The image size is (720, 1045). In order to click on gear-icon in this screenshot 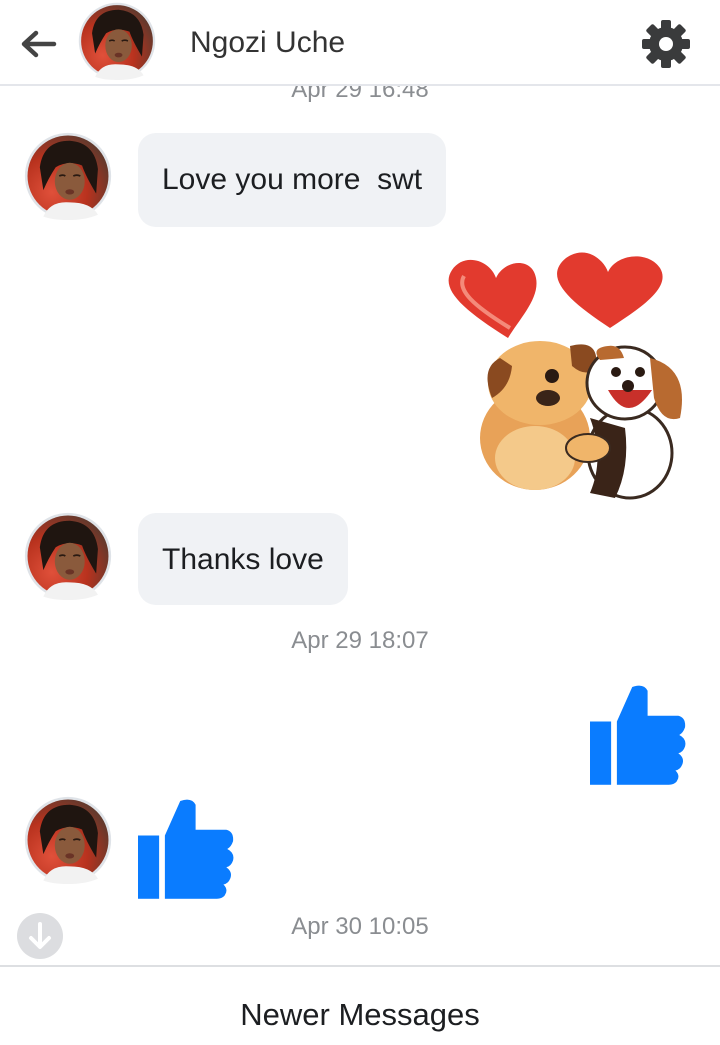, I will do `click(666, 44)`.